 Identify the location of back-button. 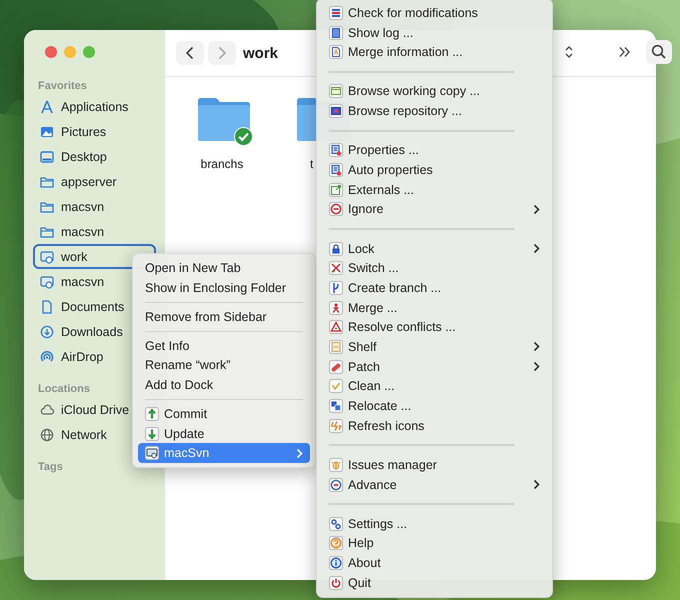
(190, 53).